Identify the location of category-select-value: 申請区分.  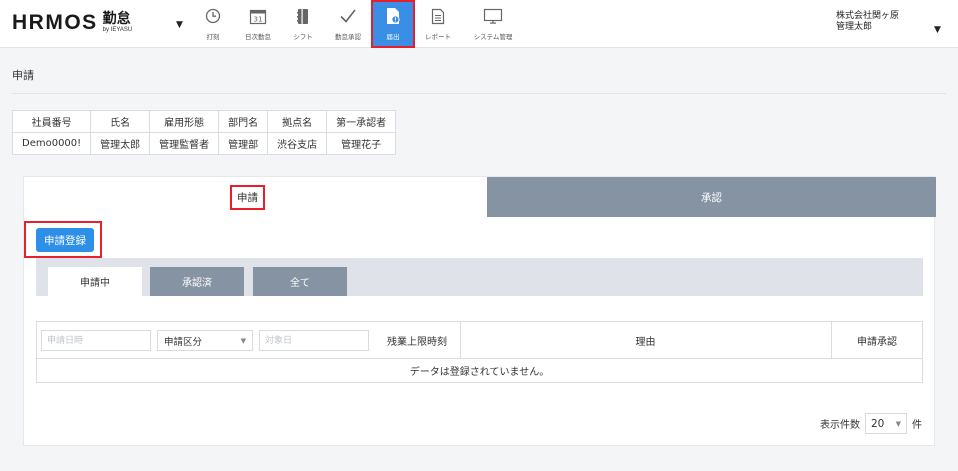
(183, 342).